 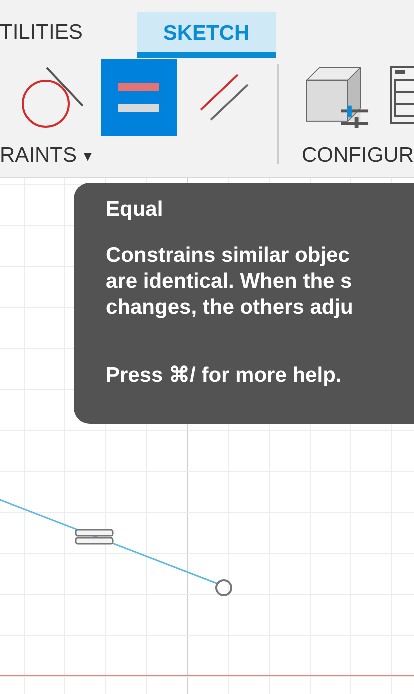 What do you see at coordinates (358, 155) in the screenshot?
I see `panel-menu: CONFIGUR` at bounding box center [358, 155].